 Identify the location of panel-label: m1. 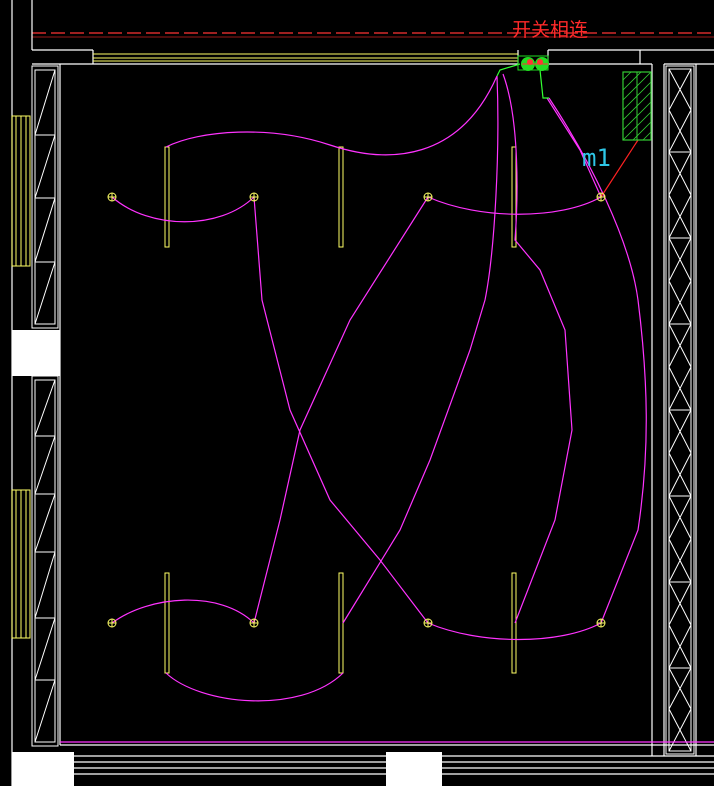
(596, 158).